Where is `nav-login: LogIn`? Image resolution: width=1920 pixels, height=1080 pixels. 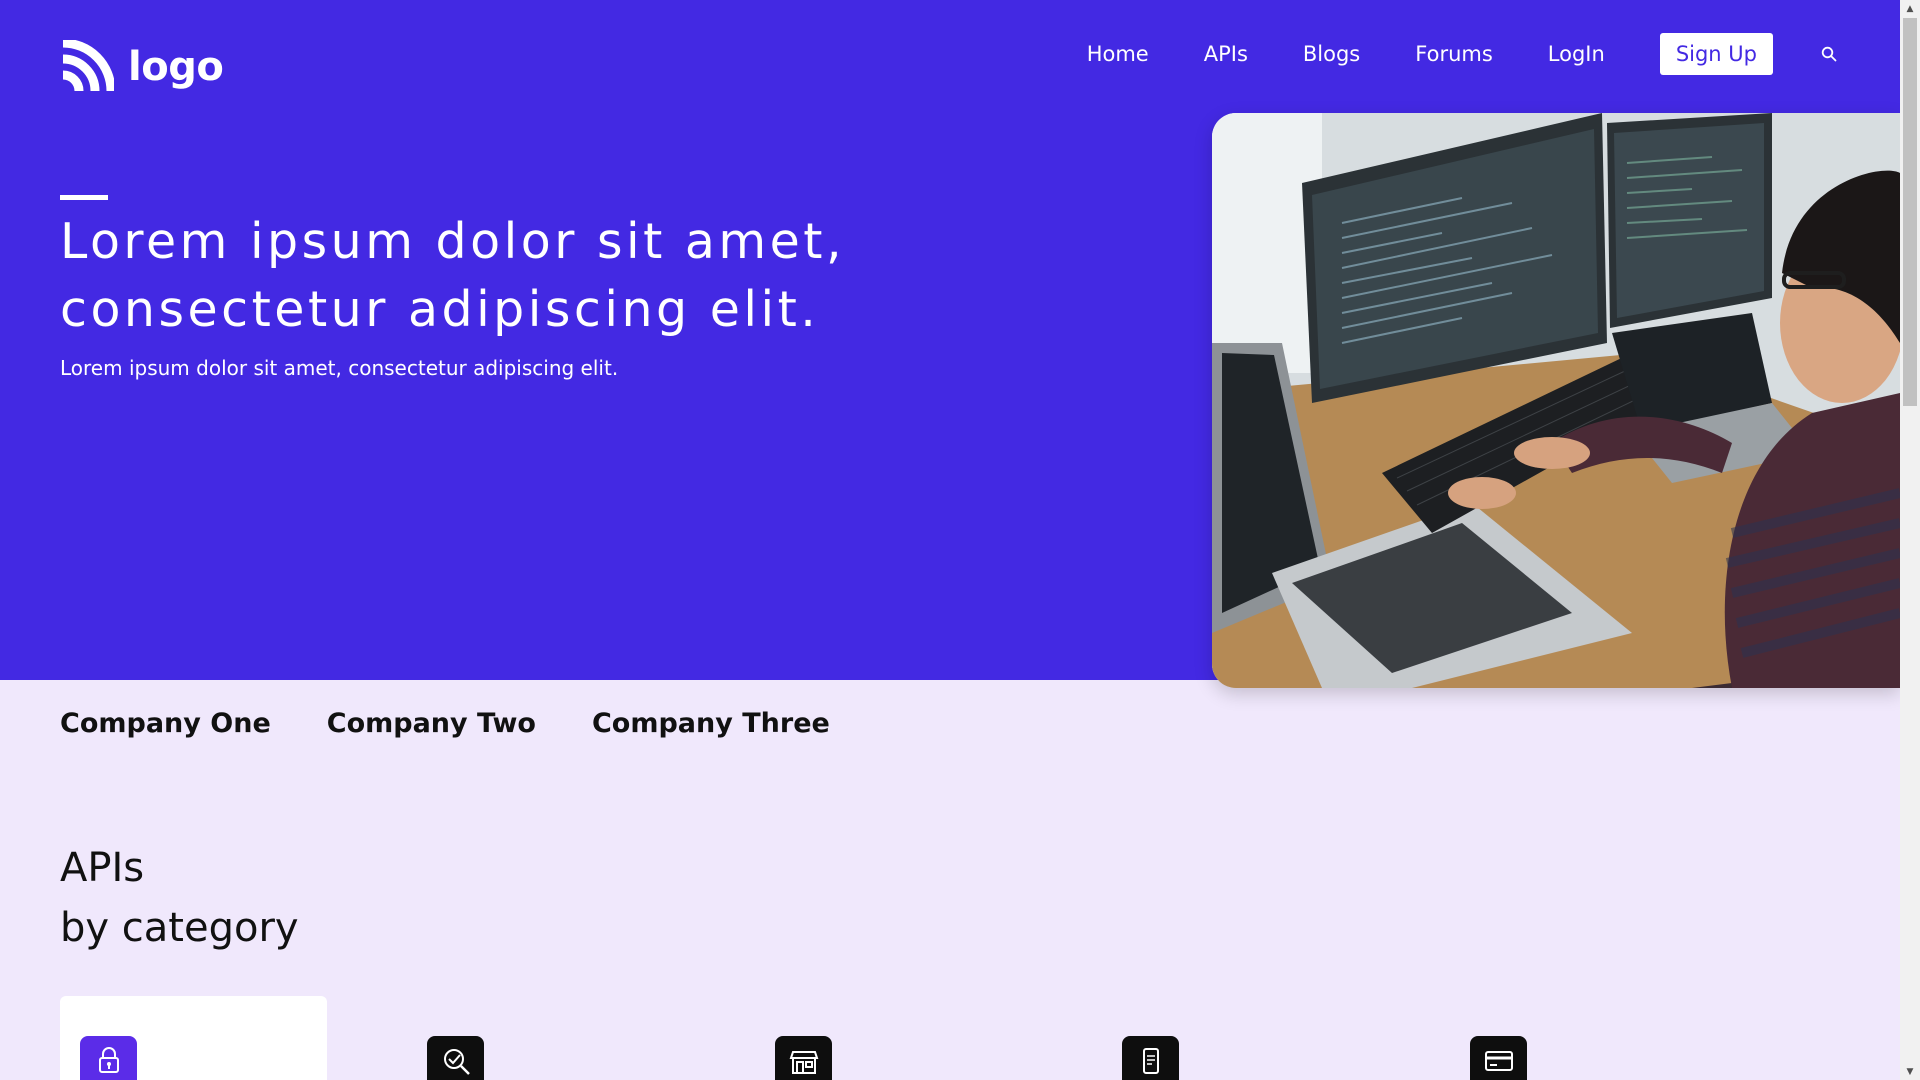
nav-login: LogIn is located at coordinates (1576, 54).